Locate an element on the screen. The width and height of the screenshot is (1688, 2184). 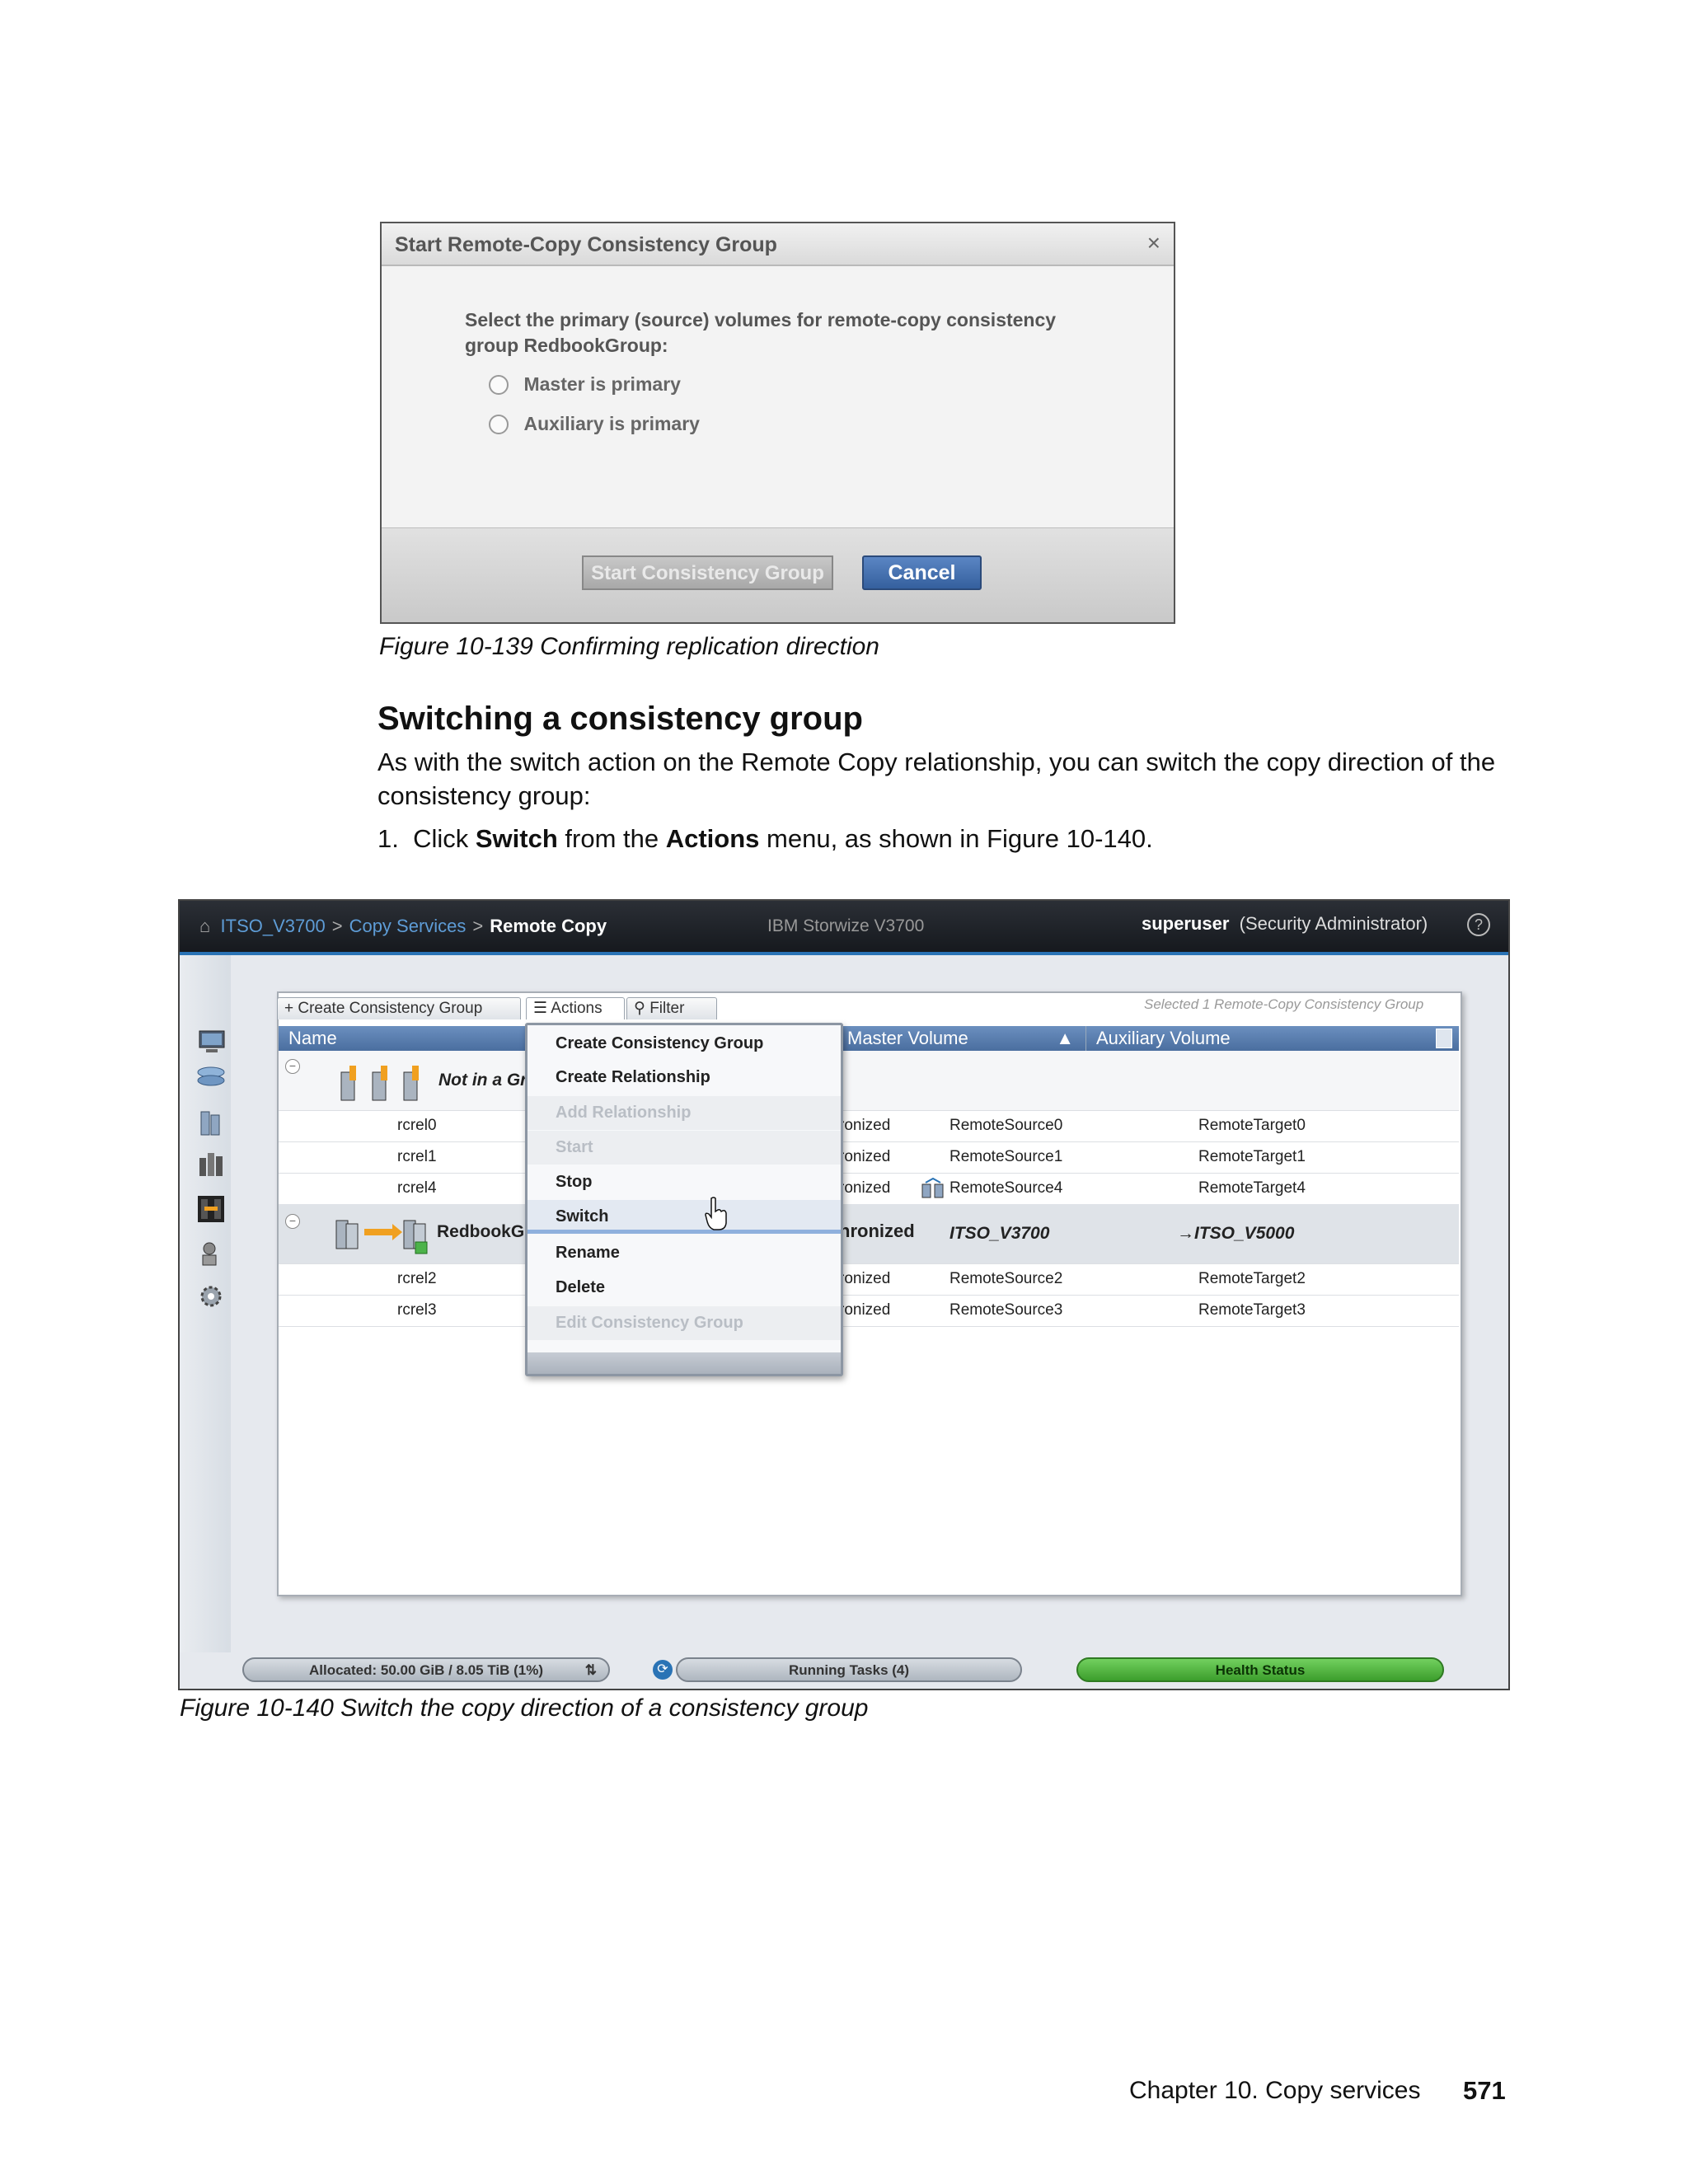
breadcrumb-copy-services: Copy Services is located at coordinates (408, 926).